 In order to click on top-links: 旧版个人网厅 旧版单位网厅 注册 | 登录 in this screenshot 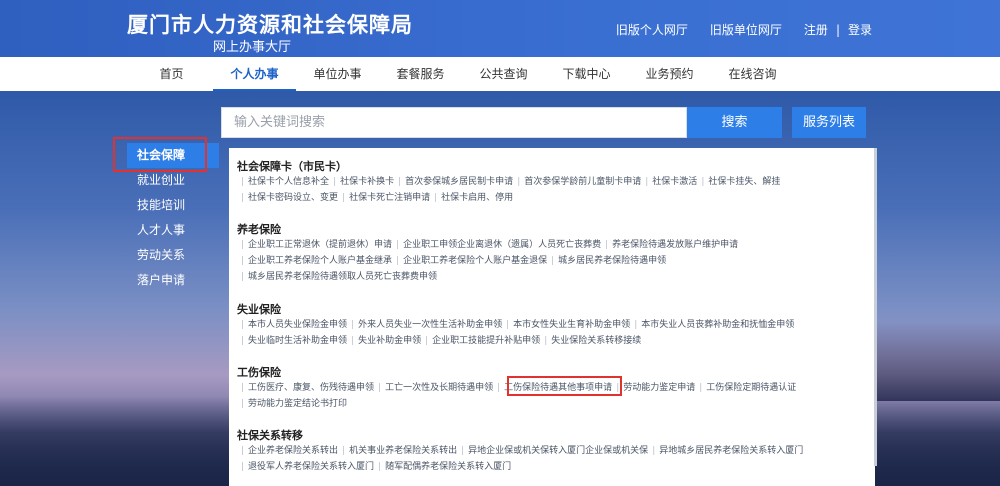, I will do `click(733, 29)`.